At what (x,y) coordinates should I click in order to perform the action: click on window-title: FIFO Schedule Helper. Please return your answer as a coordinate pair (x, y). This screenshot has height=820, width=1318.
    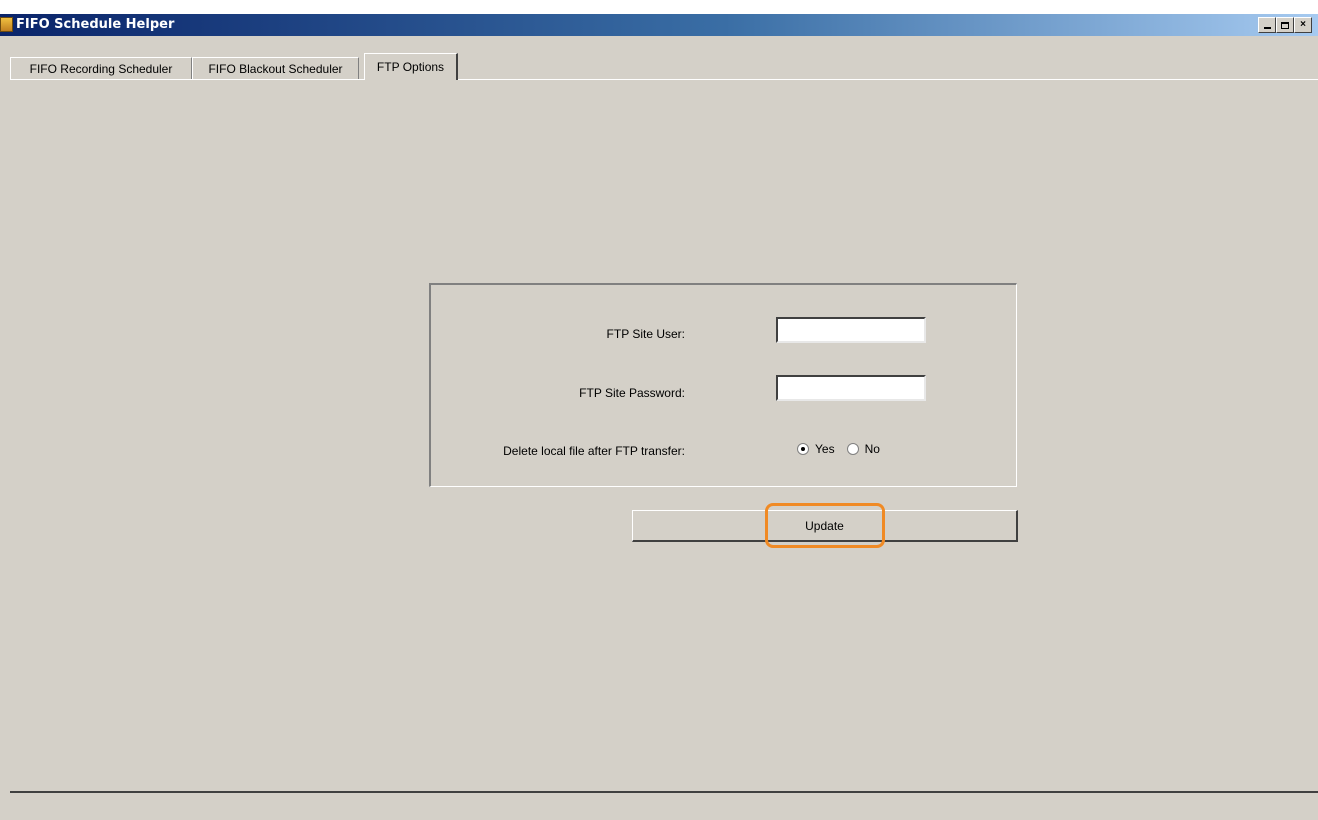
    Looking at the image, I should click on (95, 24).